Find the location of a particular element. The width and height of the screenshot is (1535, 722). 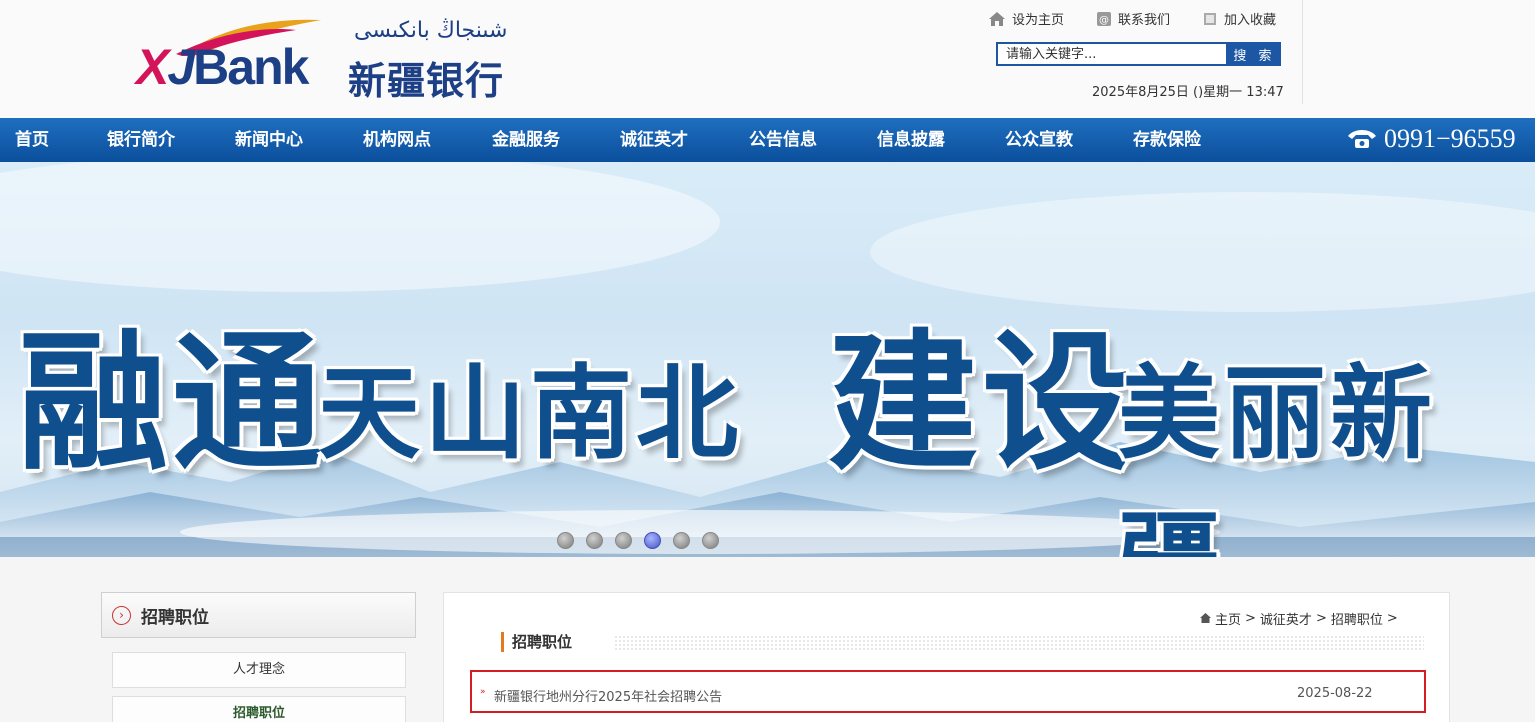

logo-latin: XJBank is located at coordinates (222, 67).